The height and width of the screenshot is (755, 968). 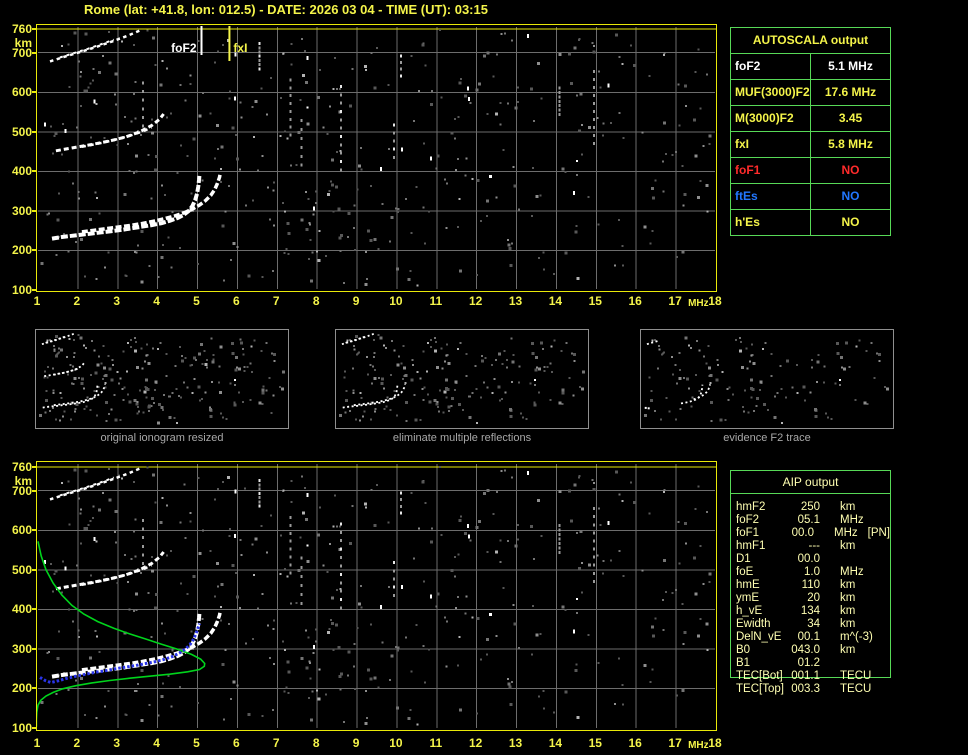 What do you see at coordinates (675, 743) in the screenshot?
I see `x-tick-bottom-17: 17` at bounding box center [675, 743].